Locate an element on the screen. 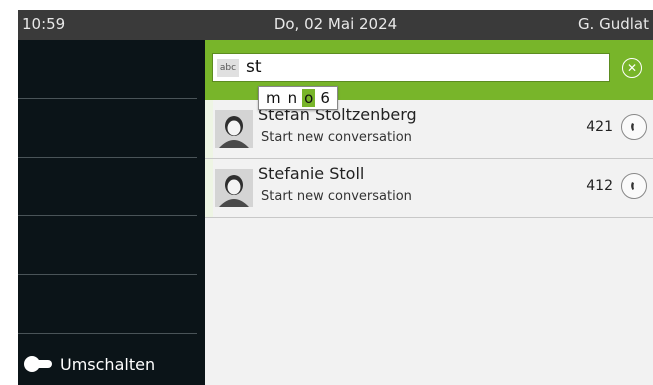 Image resolution: width=653 pixels, height=385 pixels. search-input: abc st is located at coordinates (411, 67).